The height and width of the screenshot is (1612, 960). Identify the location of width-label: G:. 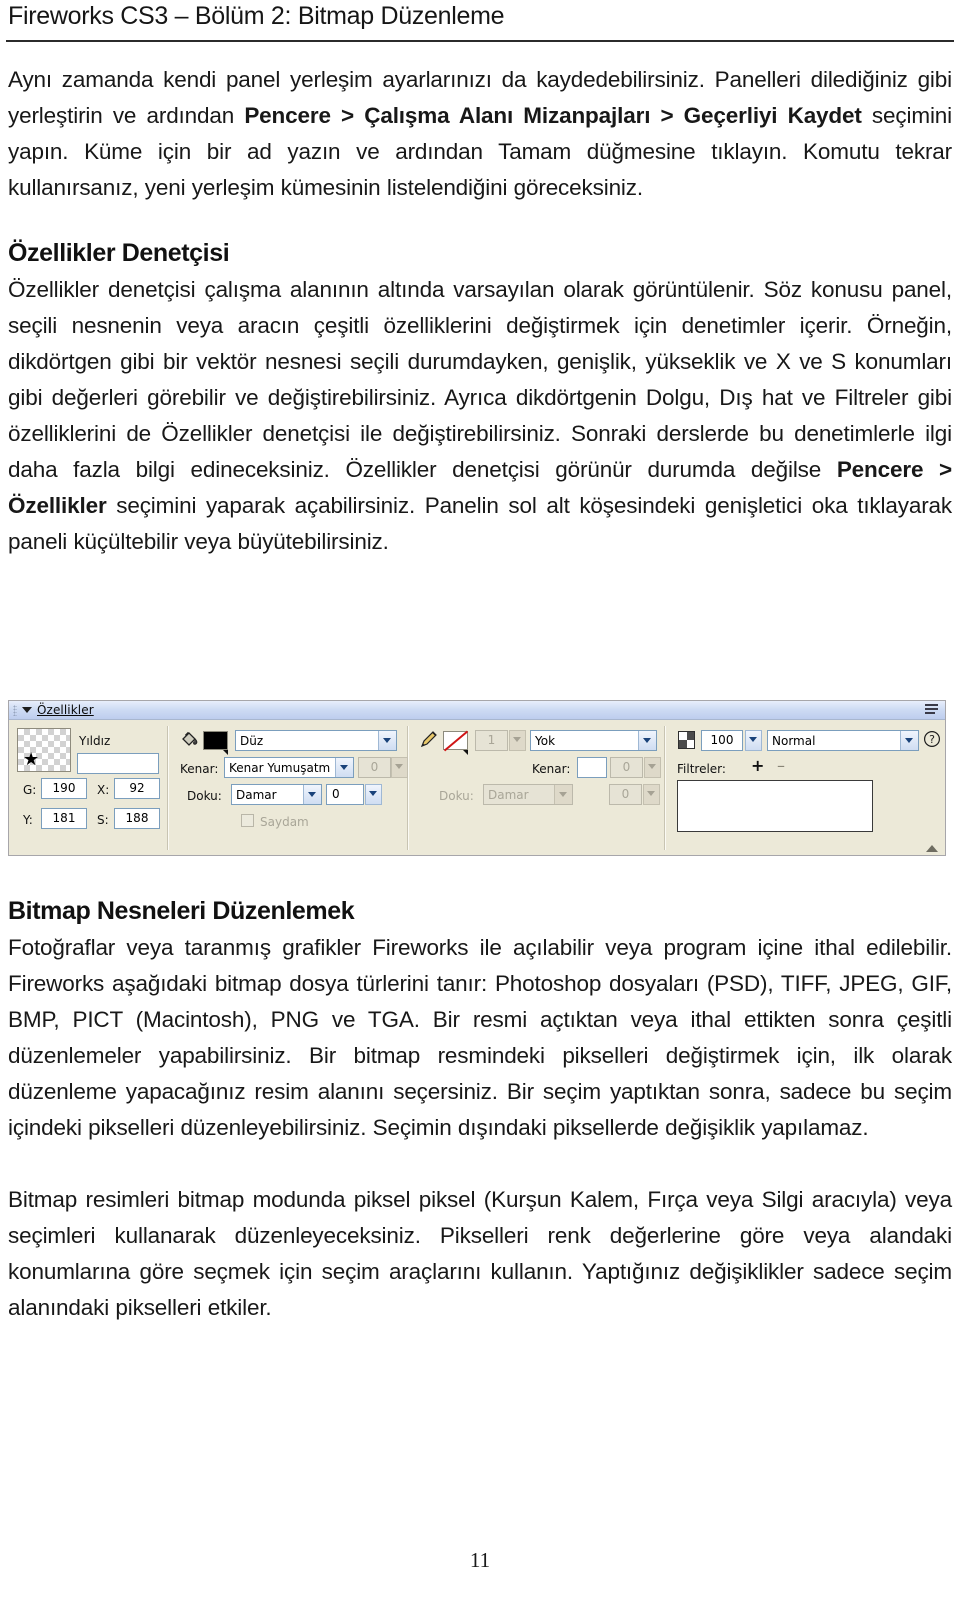
(30, 790).